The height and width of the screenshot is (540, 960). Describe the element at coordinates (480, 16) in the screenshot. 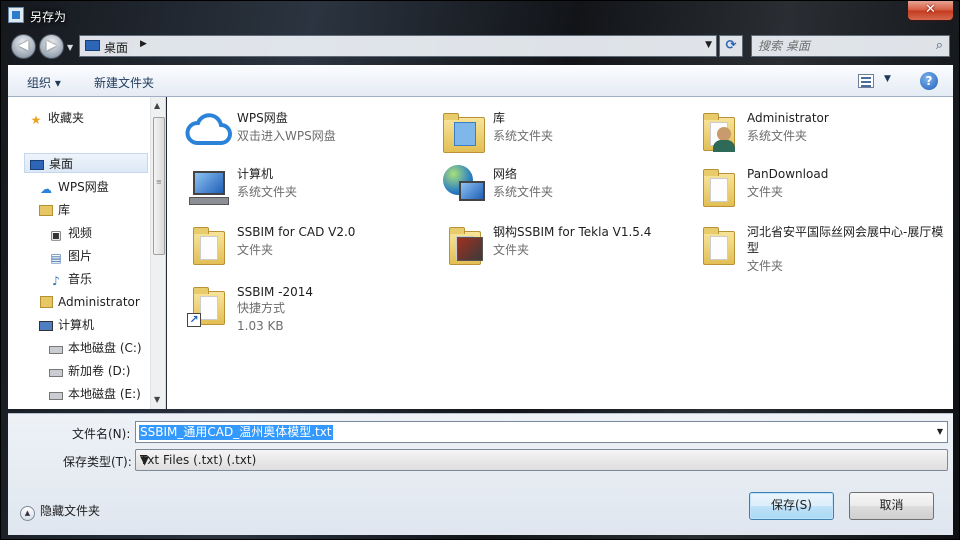

I see `title-bar: 另存为 ✕` at that location.